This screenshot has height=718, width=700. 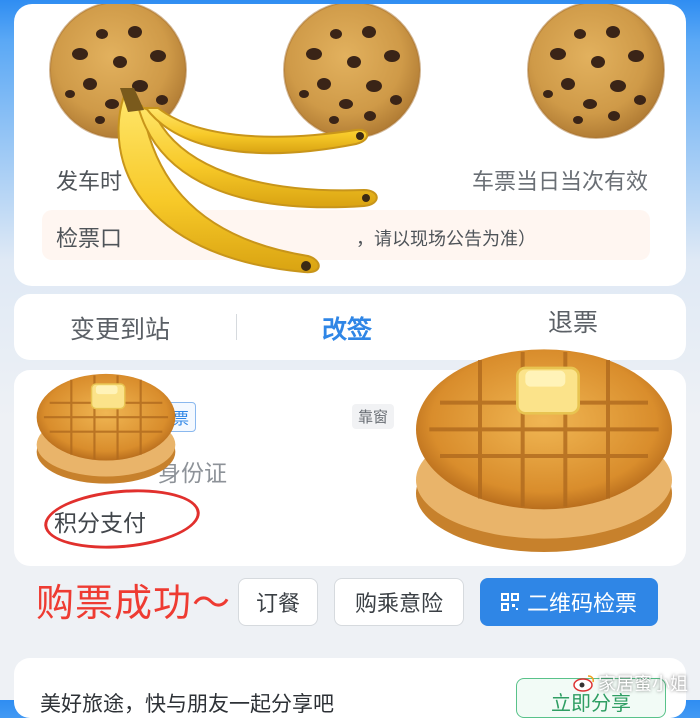 I want to click on cookie-sticker-right, so click(x=596, y=71).